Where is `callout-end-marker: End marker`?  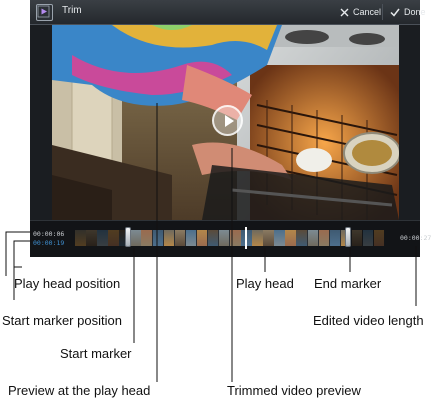
callout-end-marker: End marker is located at coordinates (348, 283).